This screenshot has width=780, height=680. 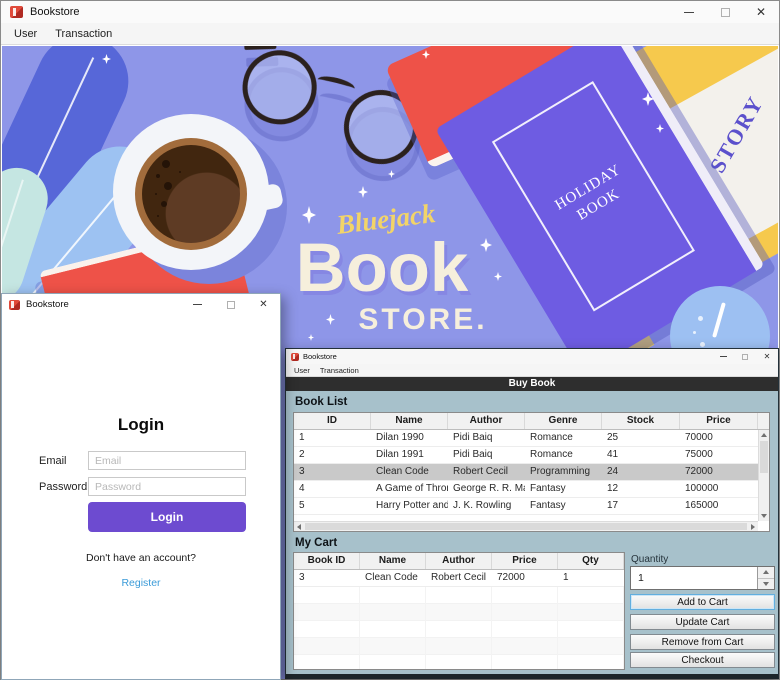 What do you see at coordinates (702, 660) in the screenshot?
I see `checkout-button: Checkout` at bounding box center [702, 660].